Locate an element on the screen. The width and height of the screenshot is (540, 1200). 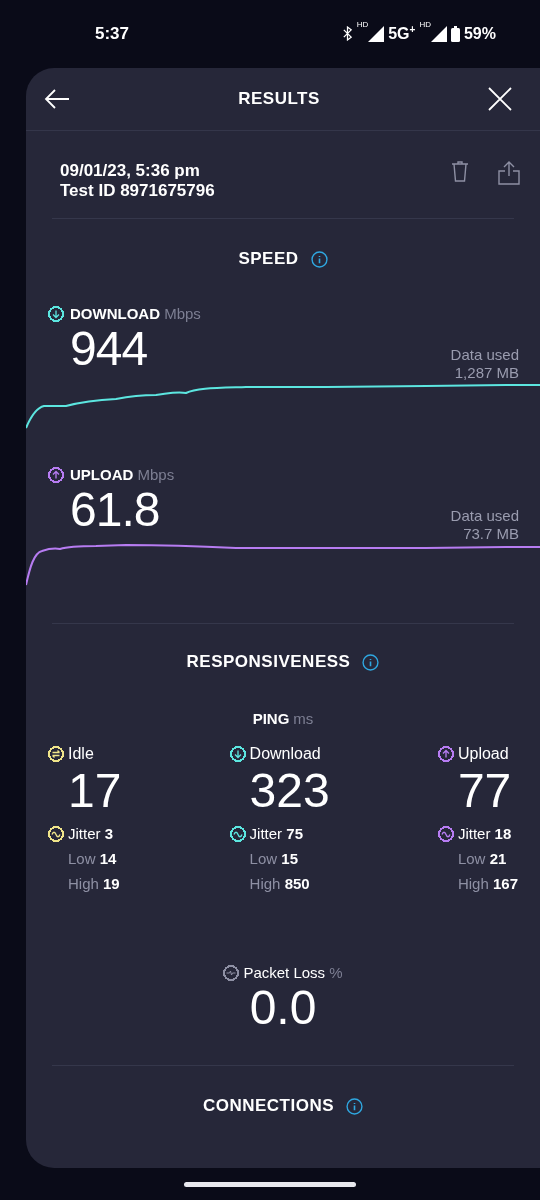
test-datetime: 09/01/23, 5:36 pm is located at coordinates (130, 171).